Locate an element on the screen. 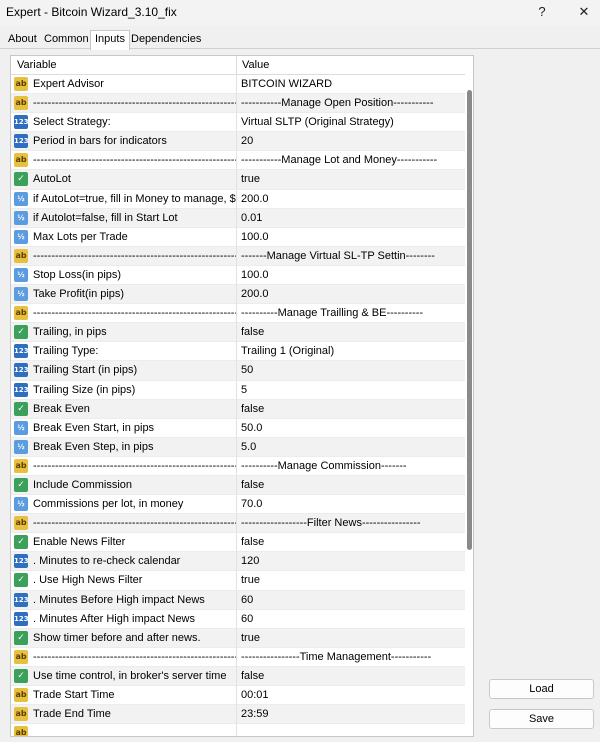  value-cell: 00:01 is located at coordinates (352, 695).